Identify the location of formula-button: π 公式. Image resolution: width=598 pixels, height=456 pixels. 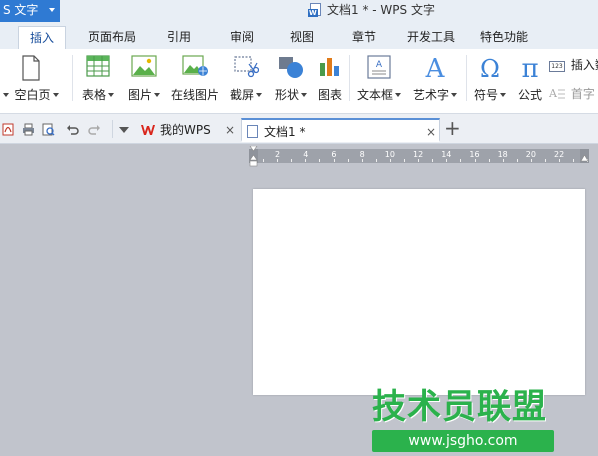
(530, 79).